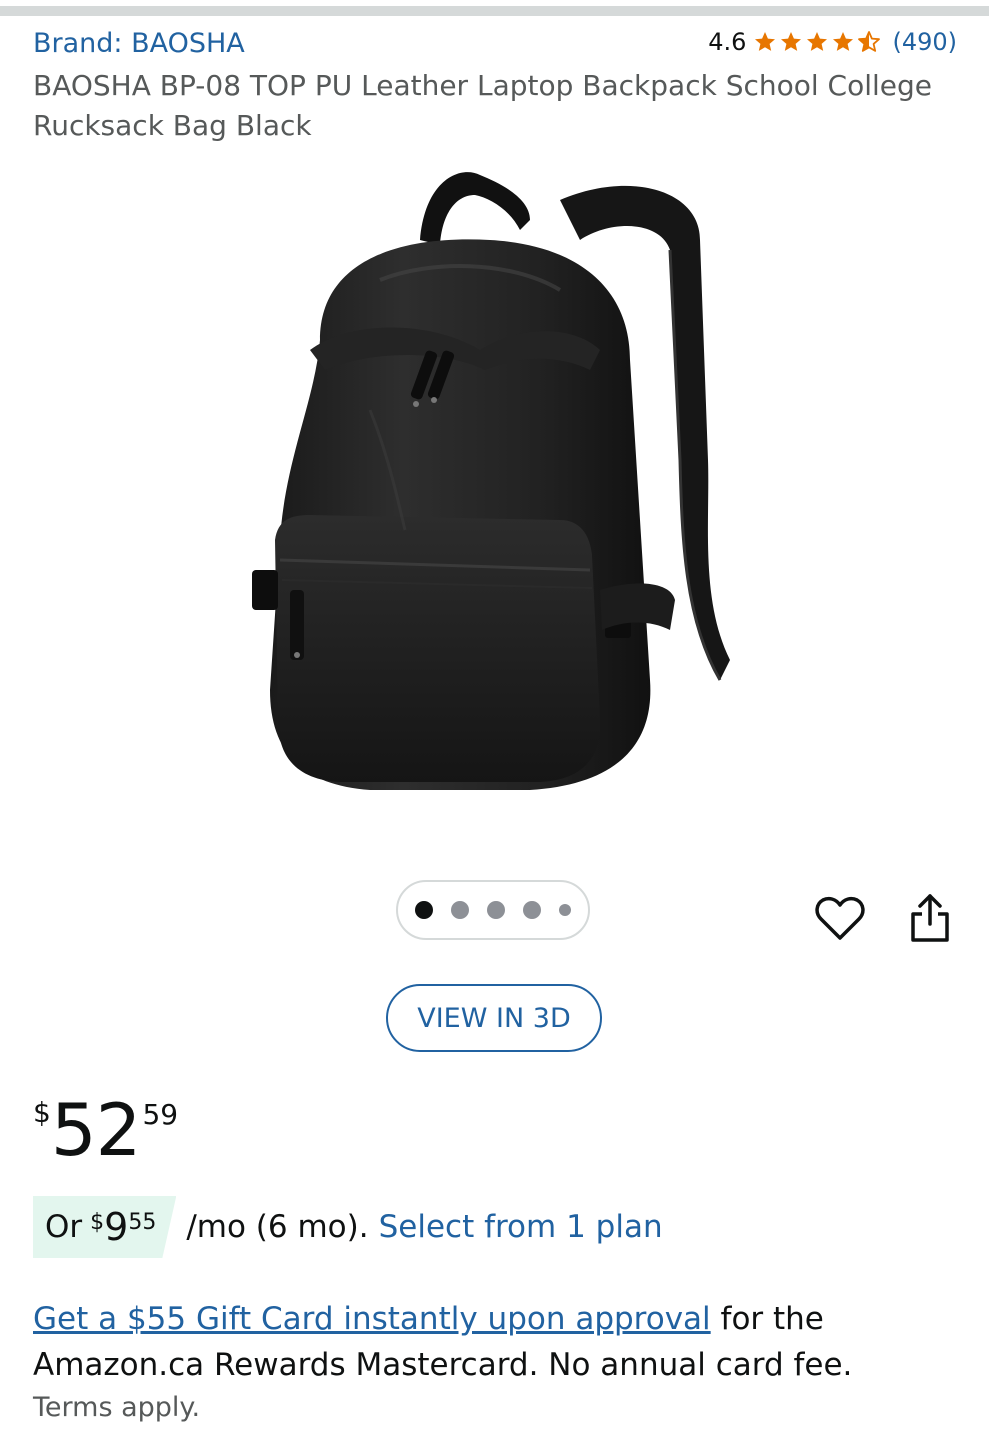  What do you see at coordinates (142, 1222) in the screenshot?
I see `monthly-fraction: 55` at bounding box center [142, 1222].